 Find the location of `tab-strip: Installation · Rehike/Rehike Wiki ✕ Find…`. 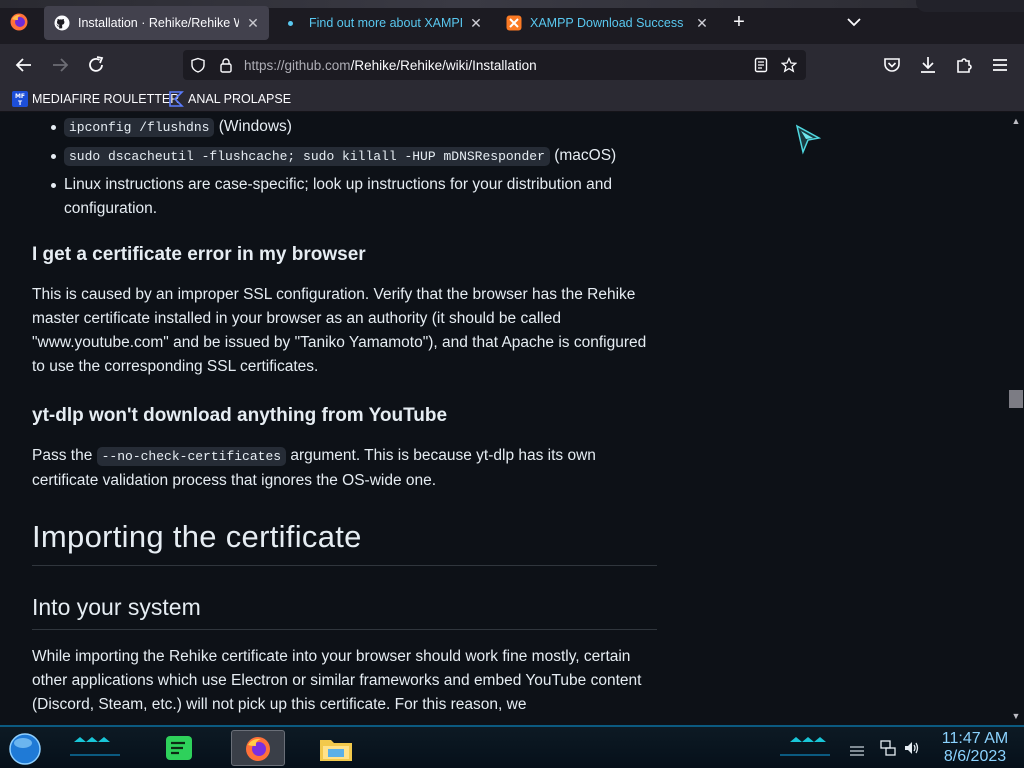

tab-strip: Installation · Rehike/Rehike Wiki ✕ Find… is located at coordinates (512, 22).